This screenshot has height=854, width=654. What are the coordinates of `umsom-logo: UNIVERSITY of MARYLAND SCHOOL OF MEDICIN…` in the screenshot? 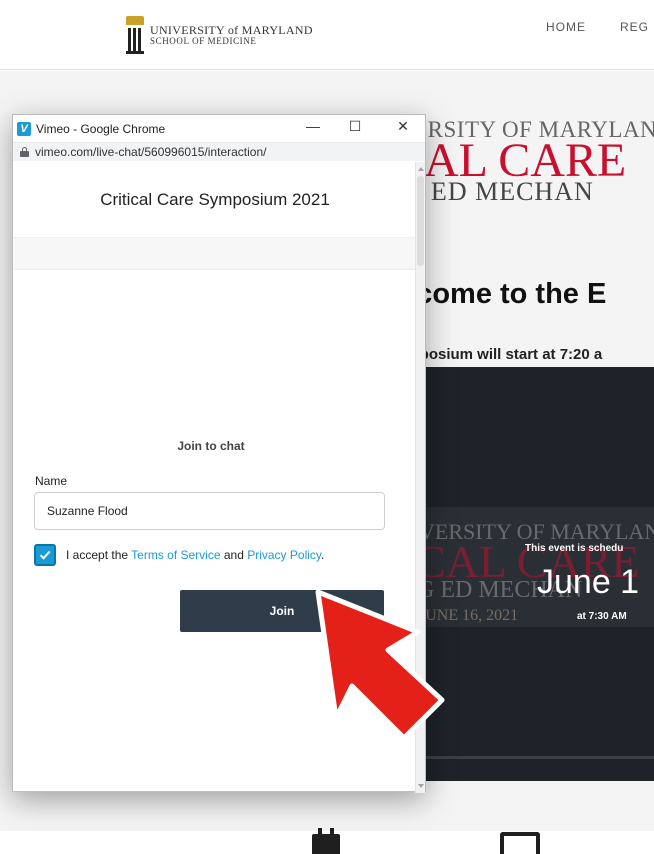 It's located at (219, 36).